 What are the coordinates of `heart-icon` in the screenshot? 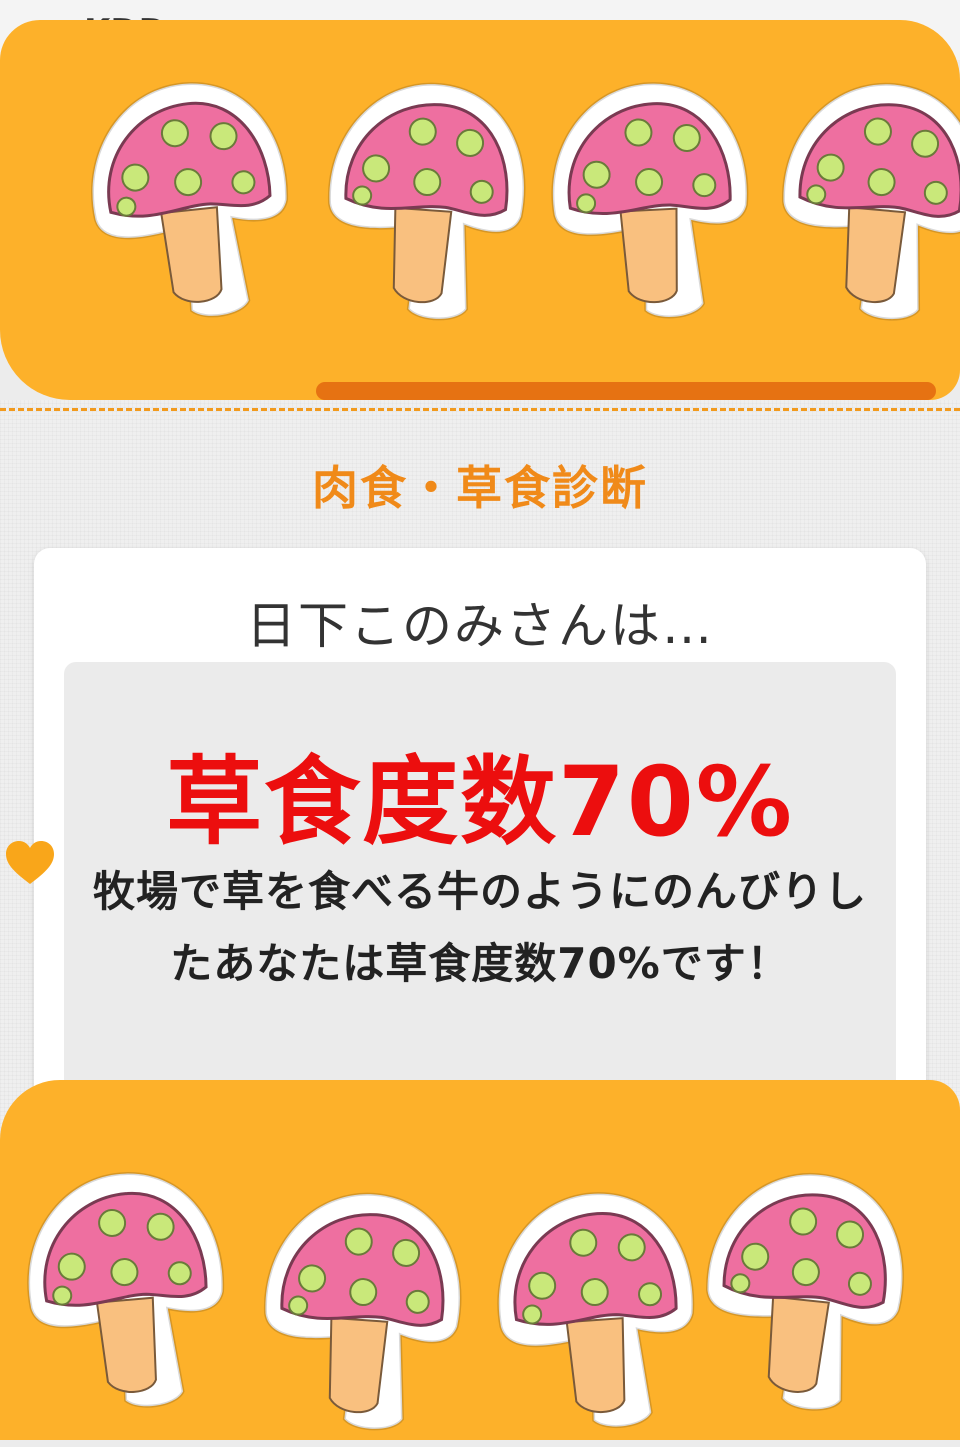 It's located at (30, 862).